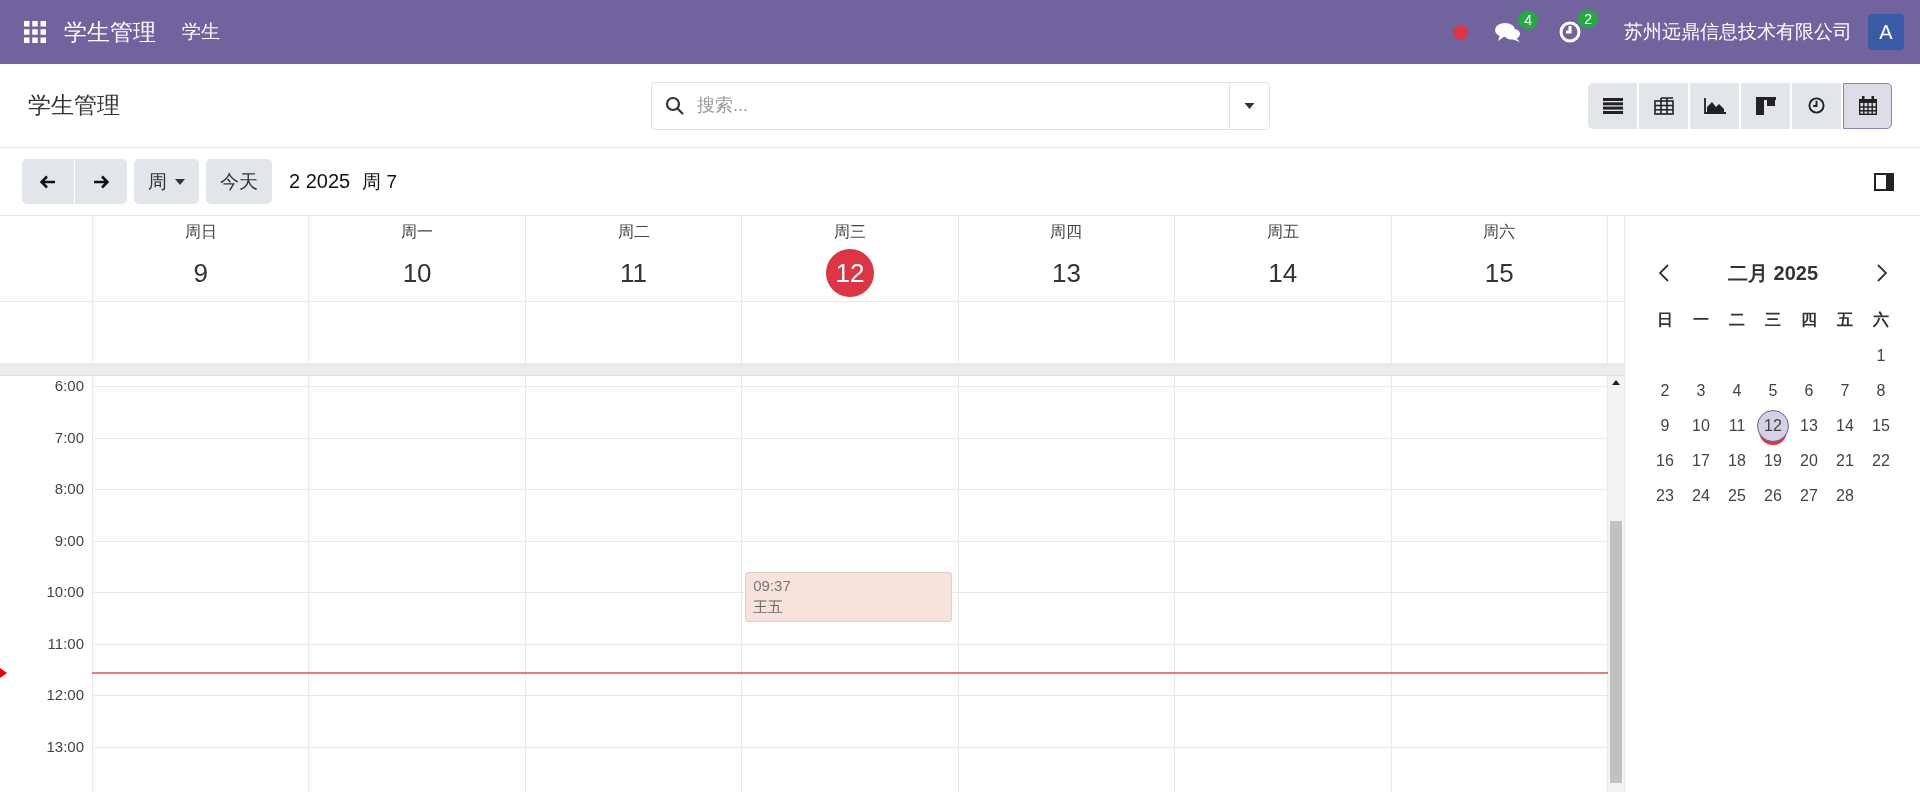 Image resolution: width=1920 pixels, height=792 pixels. What do you see at coordinates (65, 591) in the screenshot?
I see `hour-label: 10:00` at bounding box center [65, 591].